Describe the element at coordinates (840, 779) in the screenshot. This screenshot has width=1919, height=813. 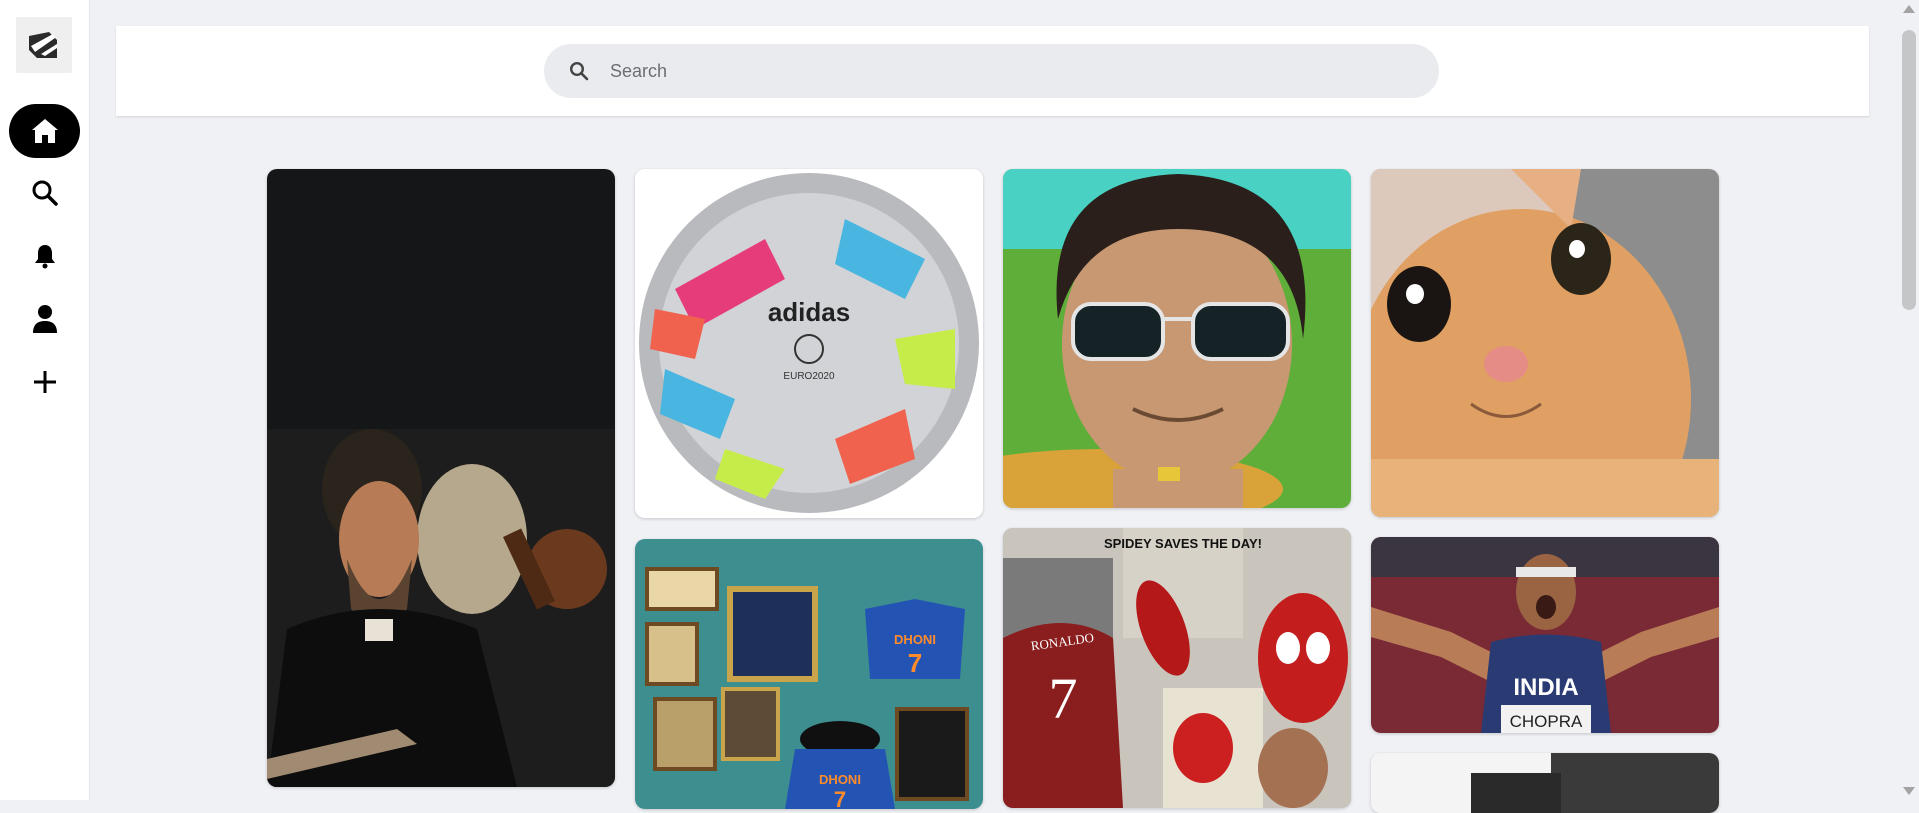
I see `back-jersey-name-text: DHONI` at that location.